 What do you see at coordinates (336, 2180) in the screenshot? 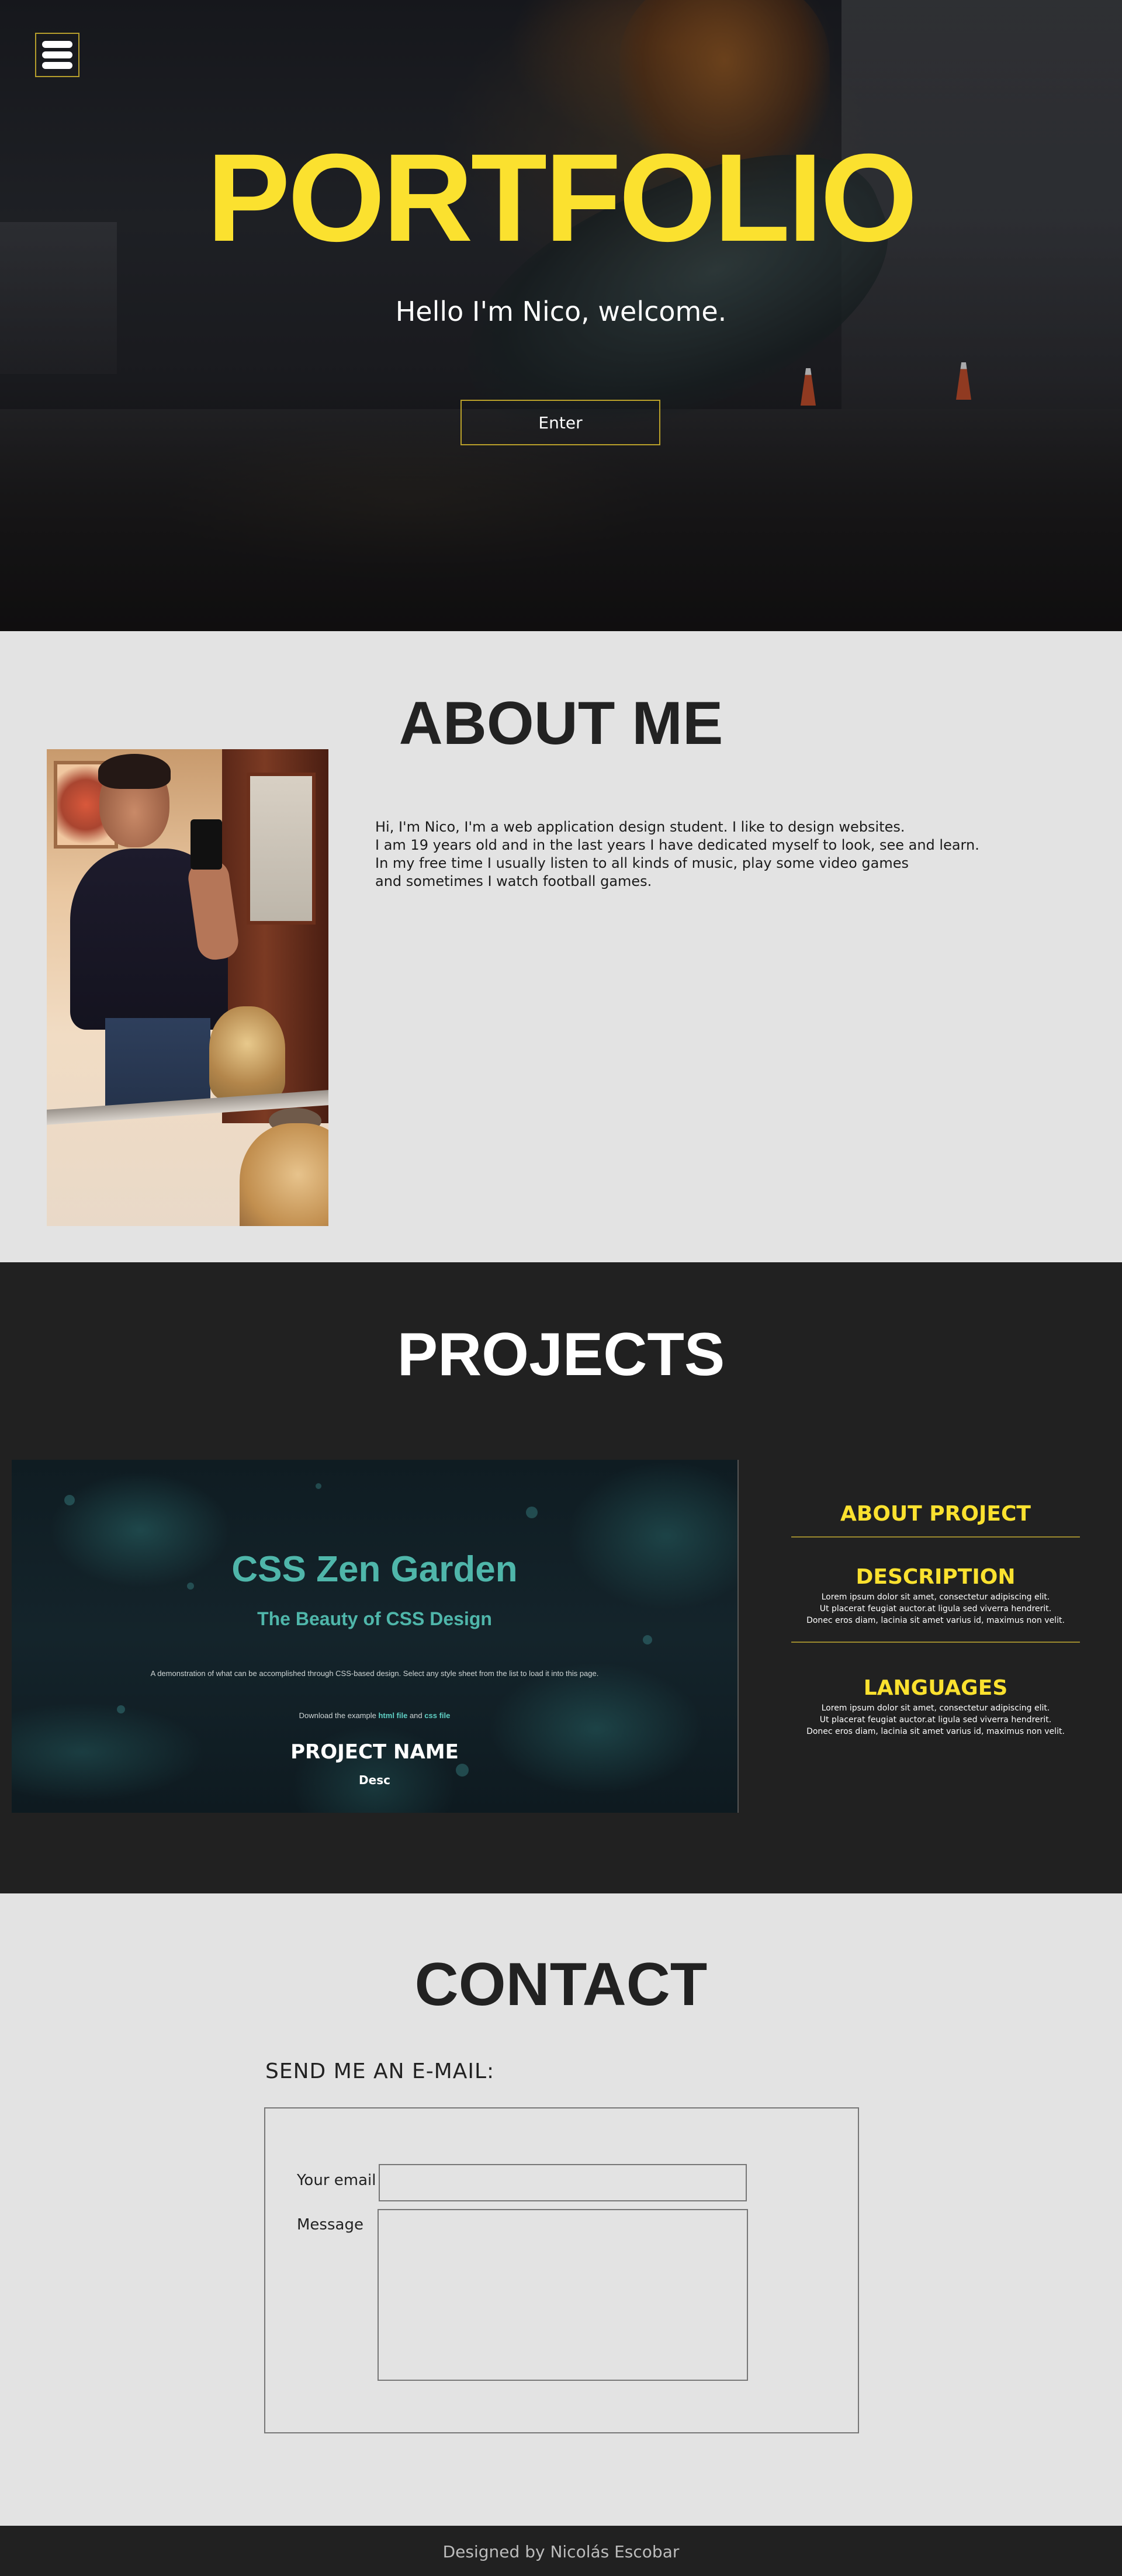
I see `email-label: Your email` at bounding box center [336, 2180].